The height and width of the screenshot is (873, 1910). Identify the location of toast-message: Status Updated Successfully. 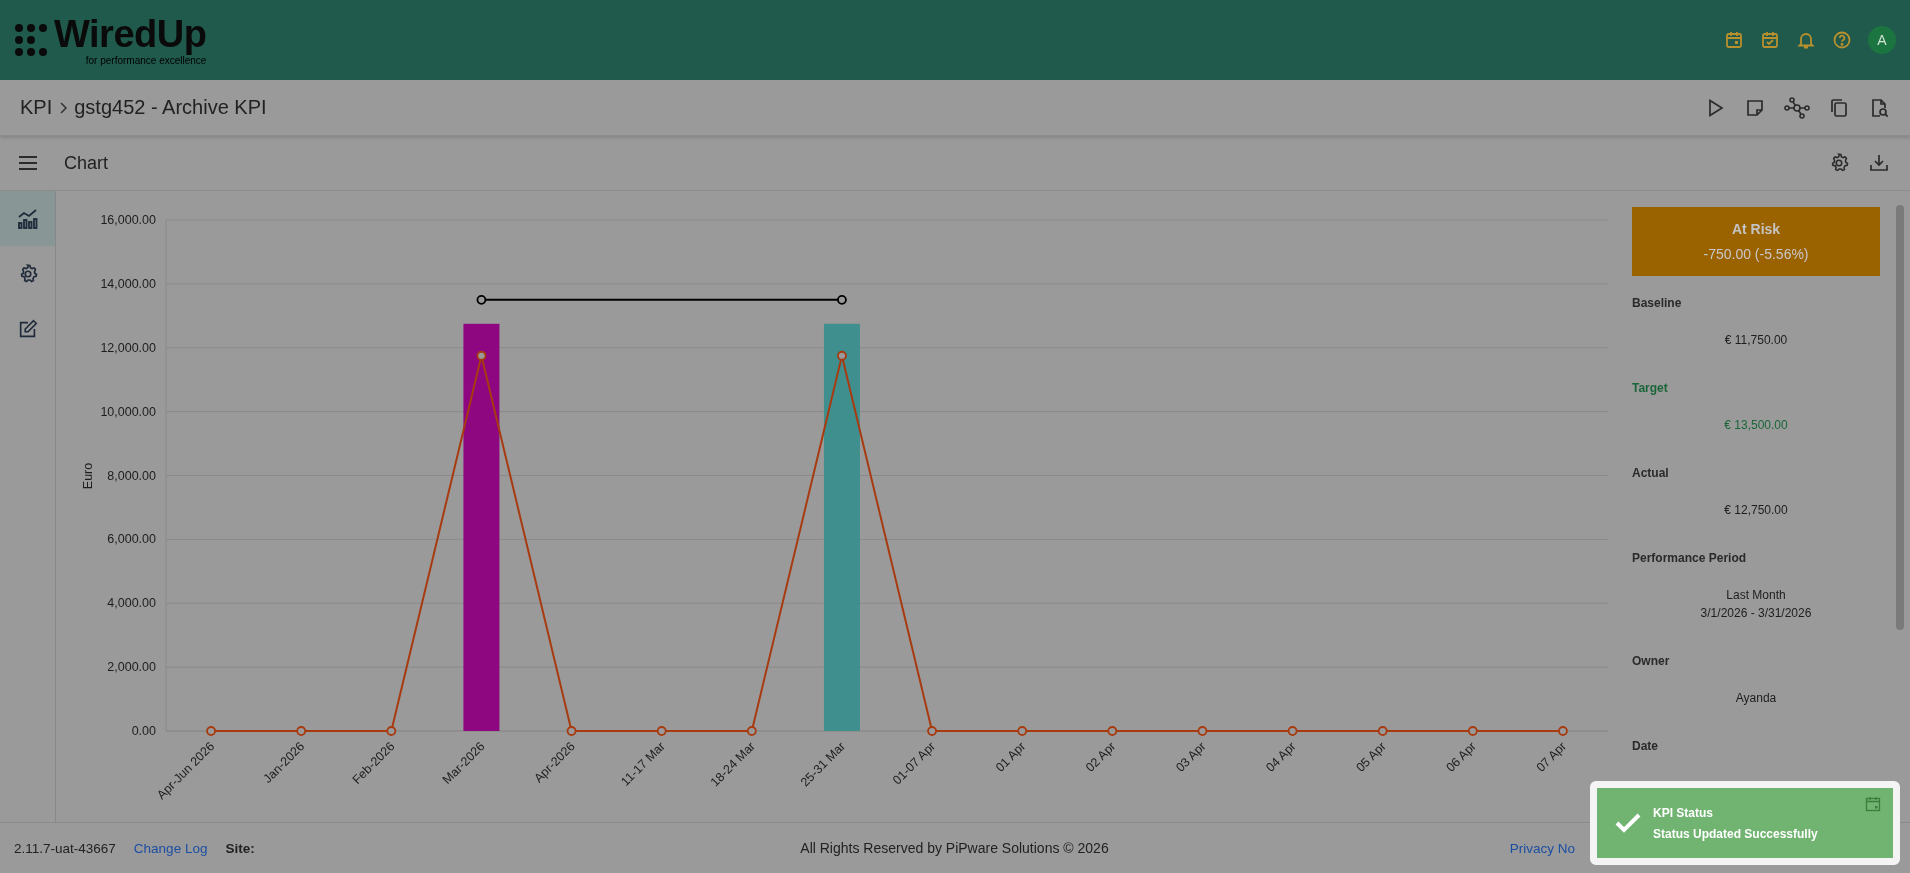
(1736, 833).